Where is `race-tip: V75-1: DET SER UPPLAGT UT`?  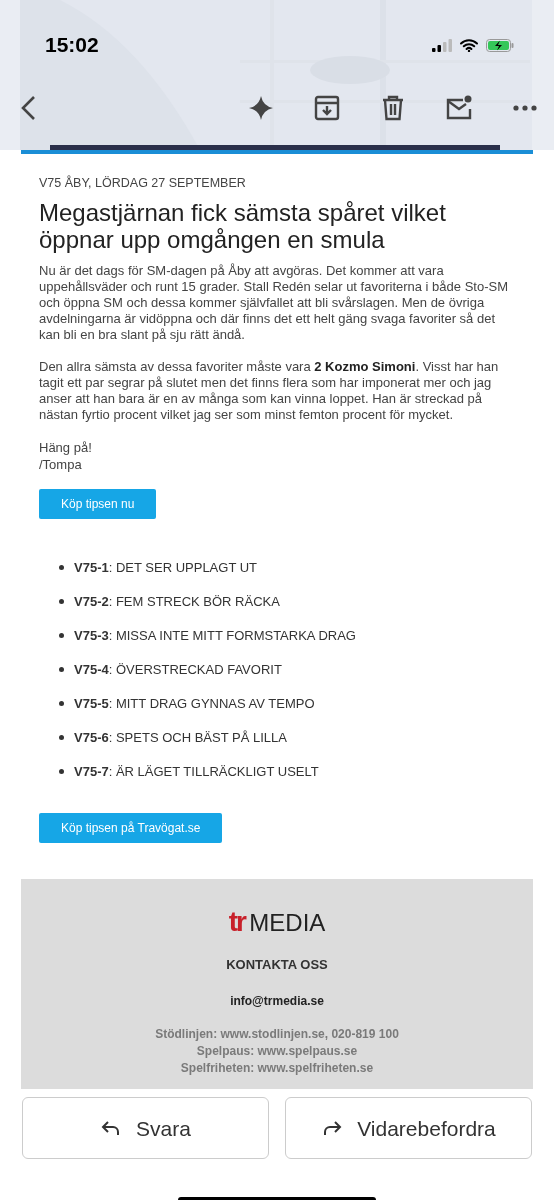
race-tip: V75-1: DET SER UPPLAGT UT is located at coordinates (166, 568).